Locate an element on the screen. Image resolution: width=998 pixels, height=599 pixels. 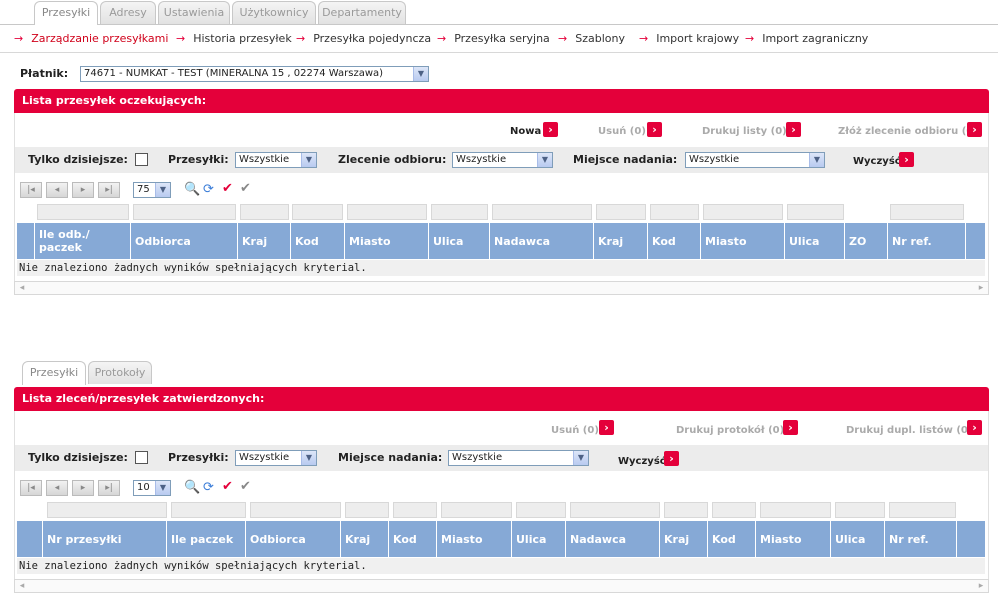
approved-delete-label: Usuń (0) is located at coordinates (575, 430).